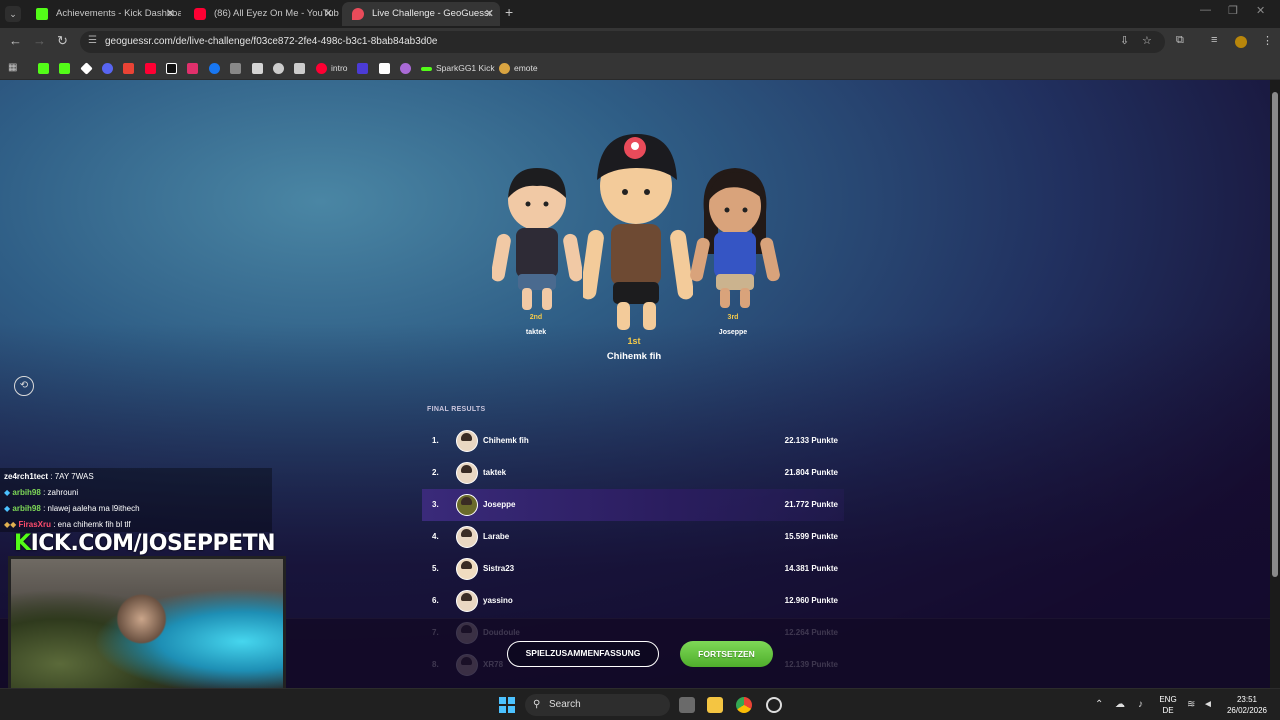 This screenshot has width=1280, height=720. What do you see at coordinates (597, 705) in the screenshot?
I see `taskbar-search: ⚲ Search` at bounding box center [597, 705].